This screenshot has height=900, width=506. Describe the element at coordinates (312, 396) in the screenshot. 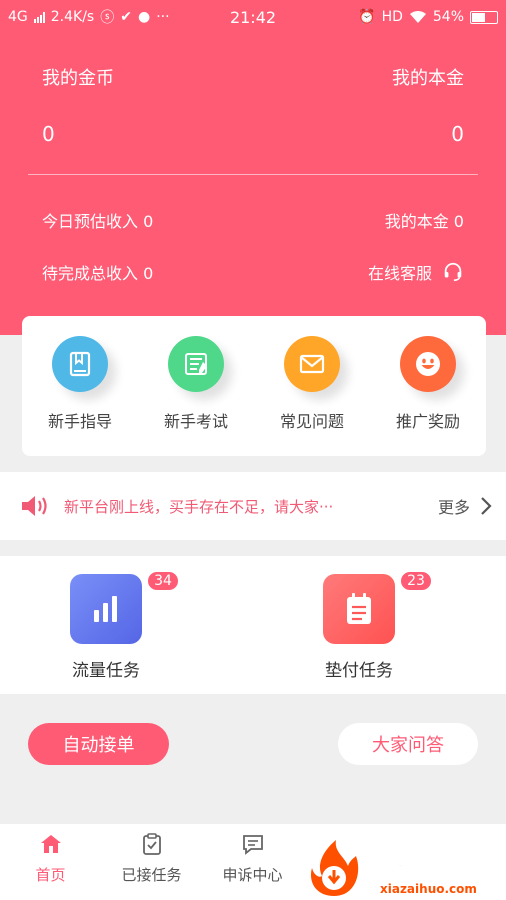

I see `quick-link-faq: 常见问题` at that location.